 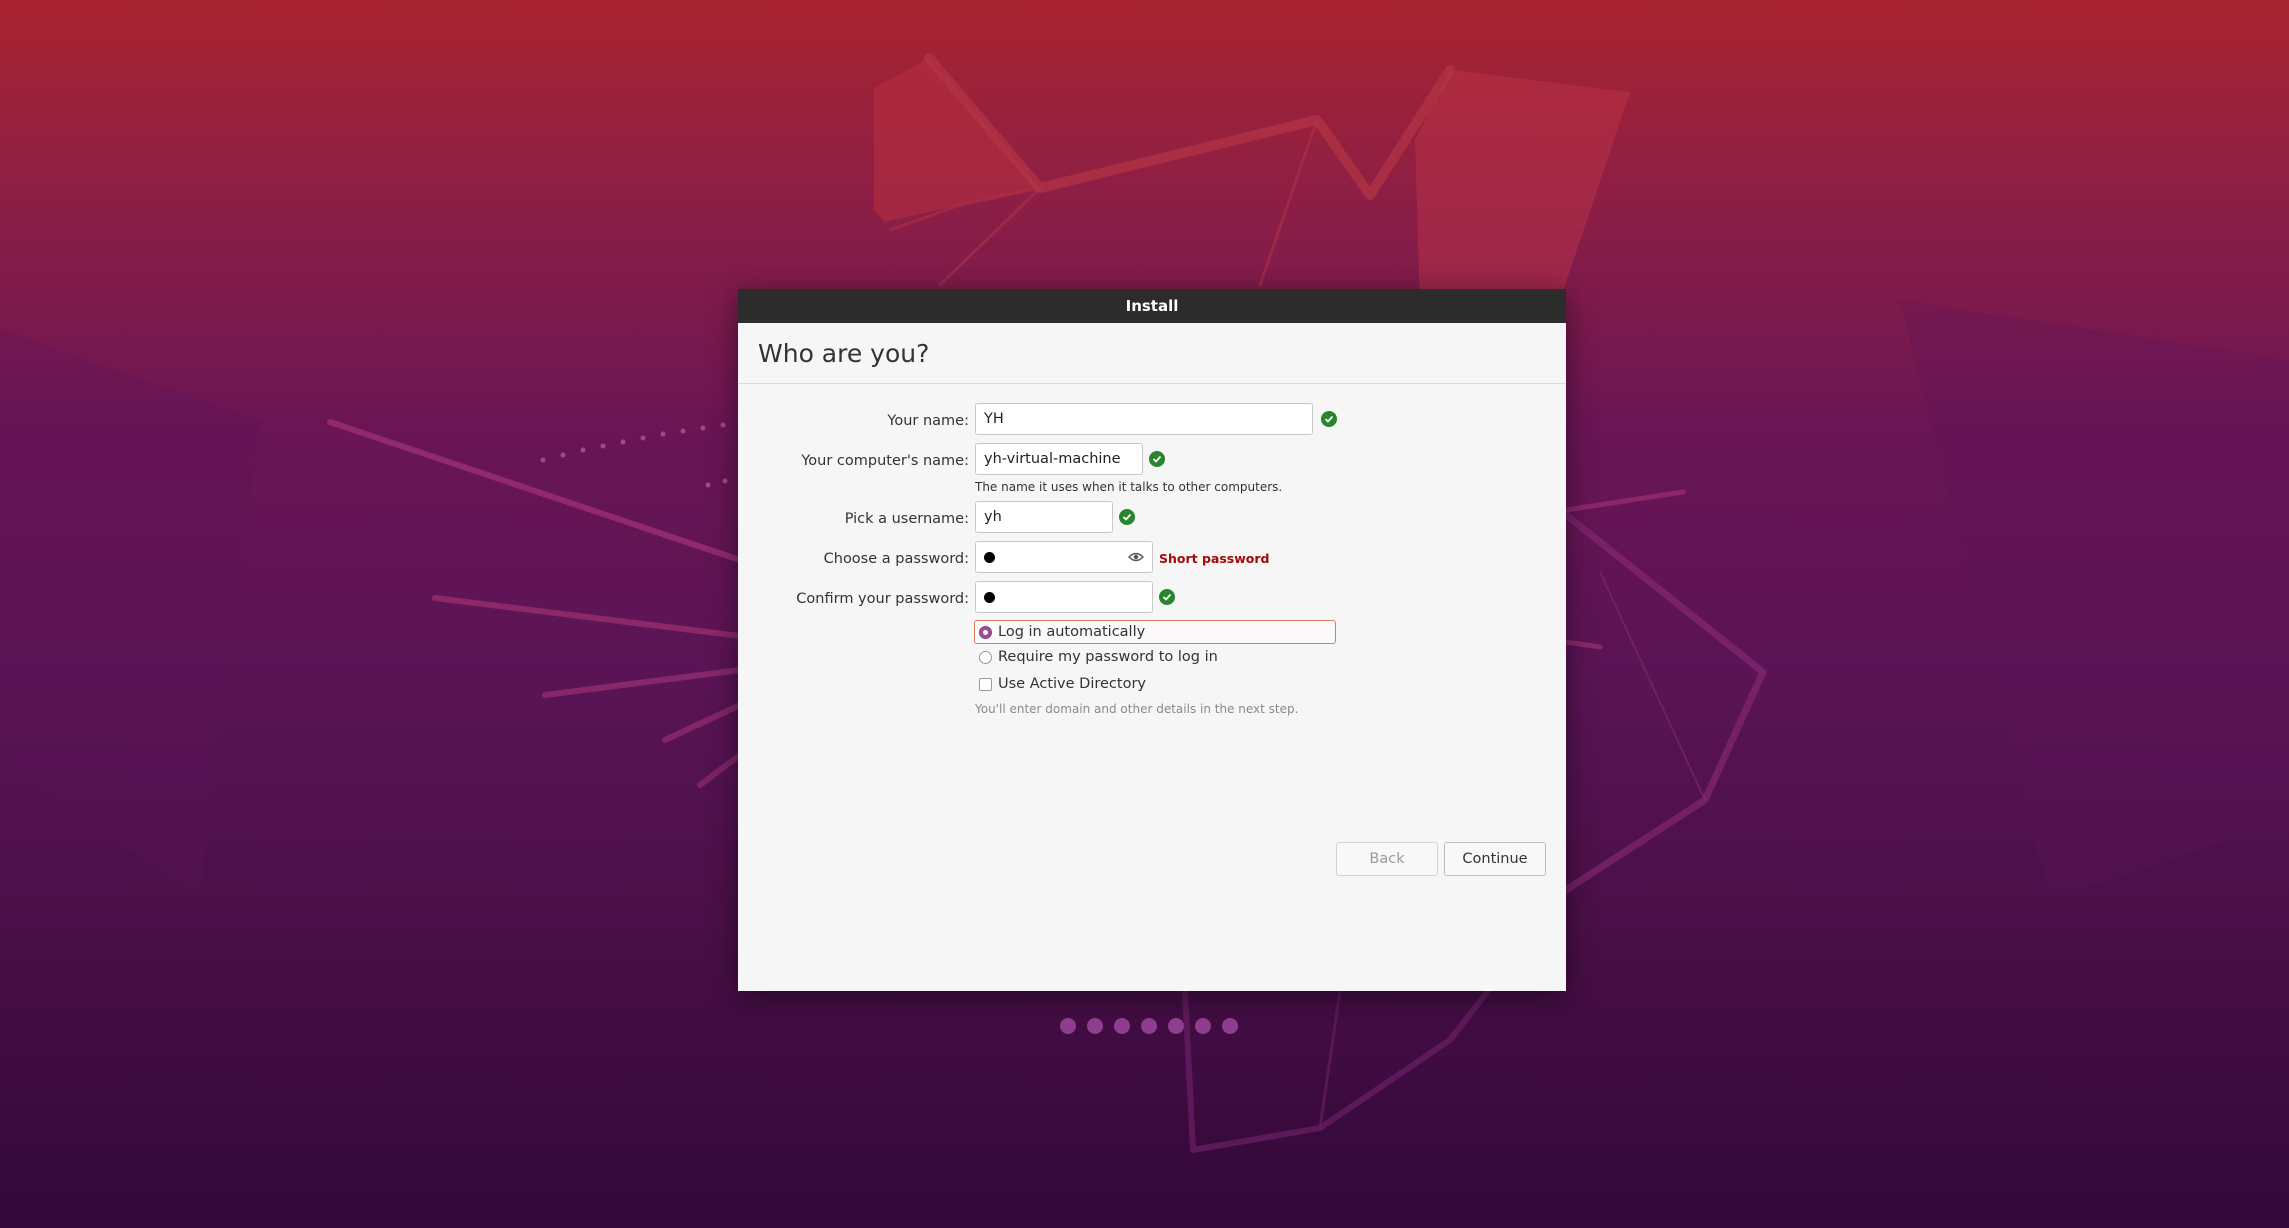 What do you see at coordinates (882, 599) in the screenshot?
I see `confirm-password-label: Confirm your password:` at bounding box center [882, 599].